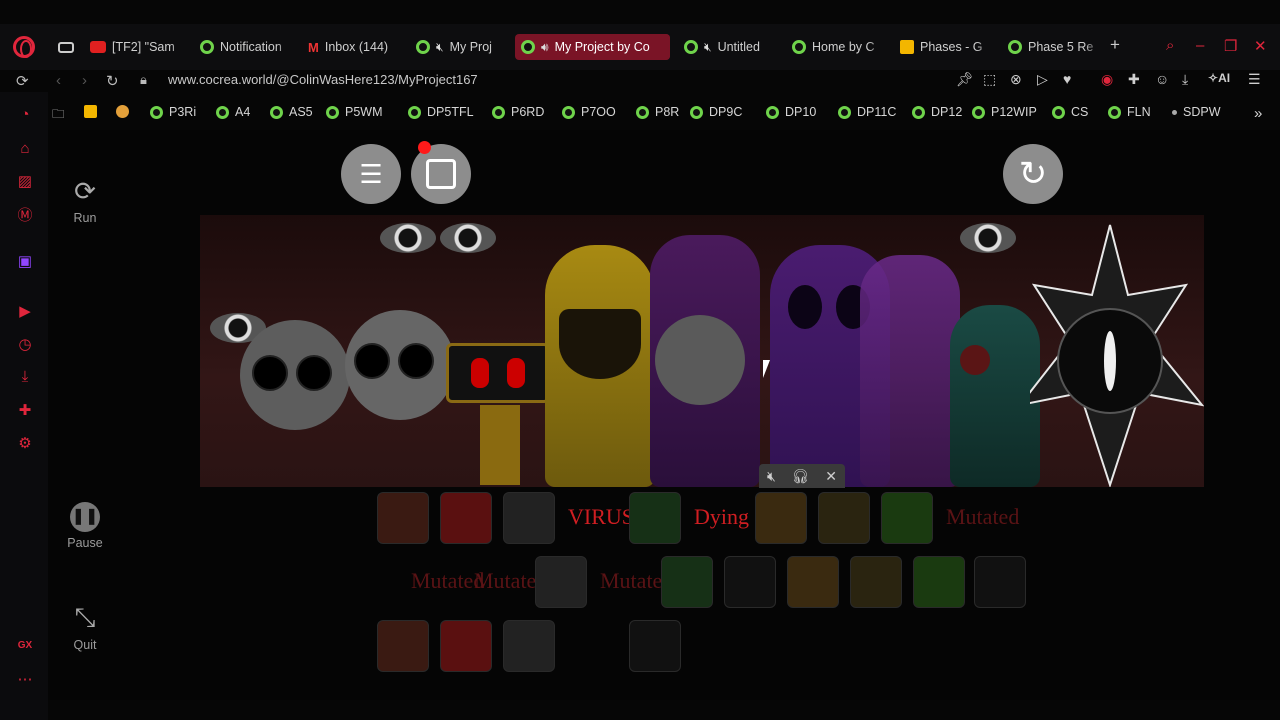  Describe the element at coordinates (353, 47) in the screenshot. I see `tab-2: M Inbox (144)` at that location.